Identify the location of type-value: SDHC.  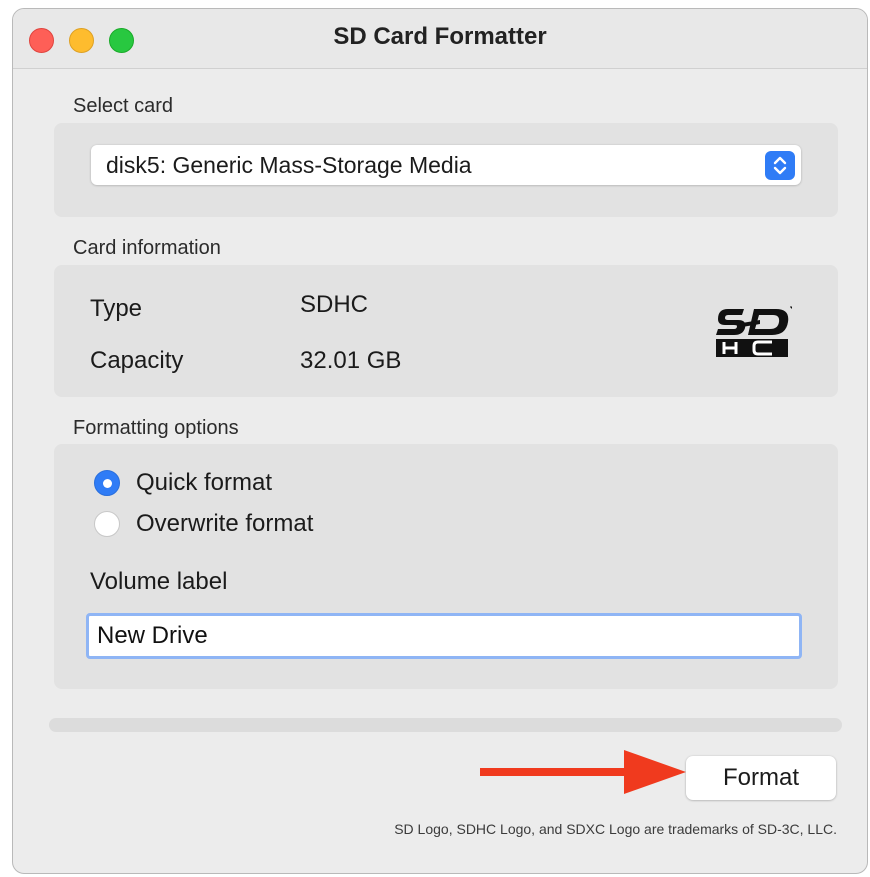
(334, 304).